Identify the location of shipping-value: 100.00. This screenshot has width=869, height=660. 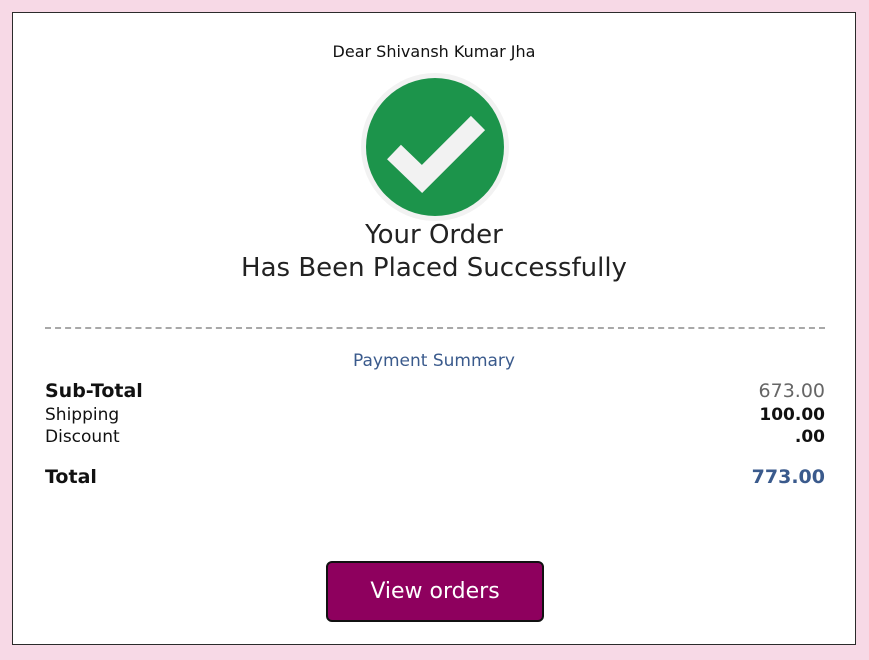
(792, 415).